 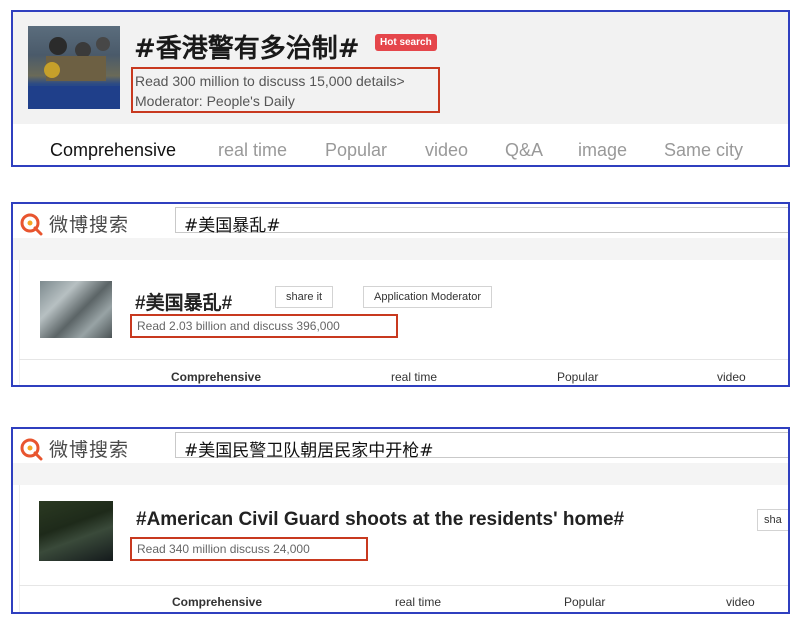 I want to click on topic-title: #香港警有多治制#, so click(x=247, y=49).